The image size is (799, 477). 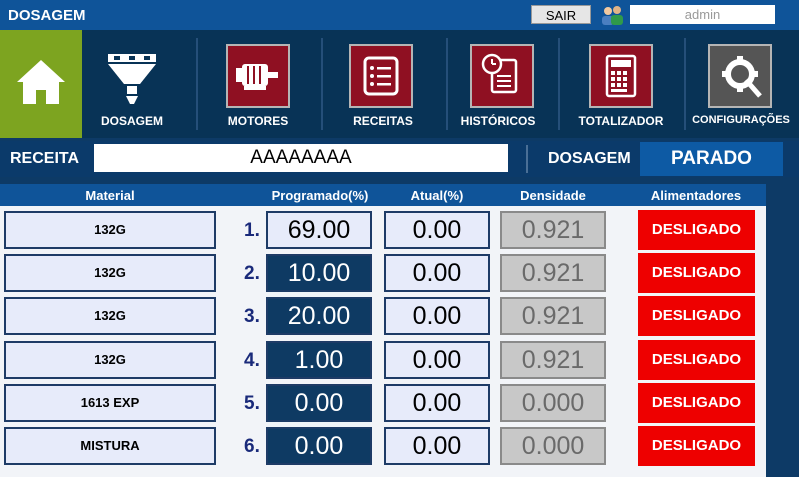 I want to click on users-icon, so click(x=612, y=15).